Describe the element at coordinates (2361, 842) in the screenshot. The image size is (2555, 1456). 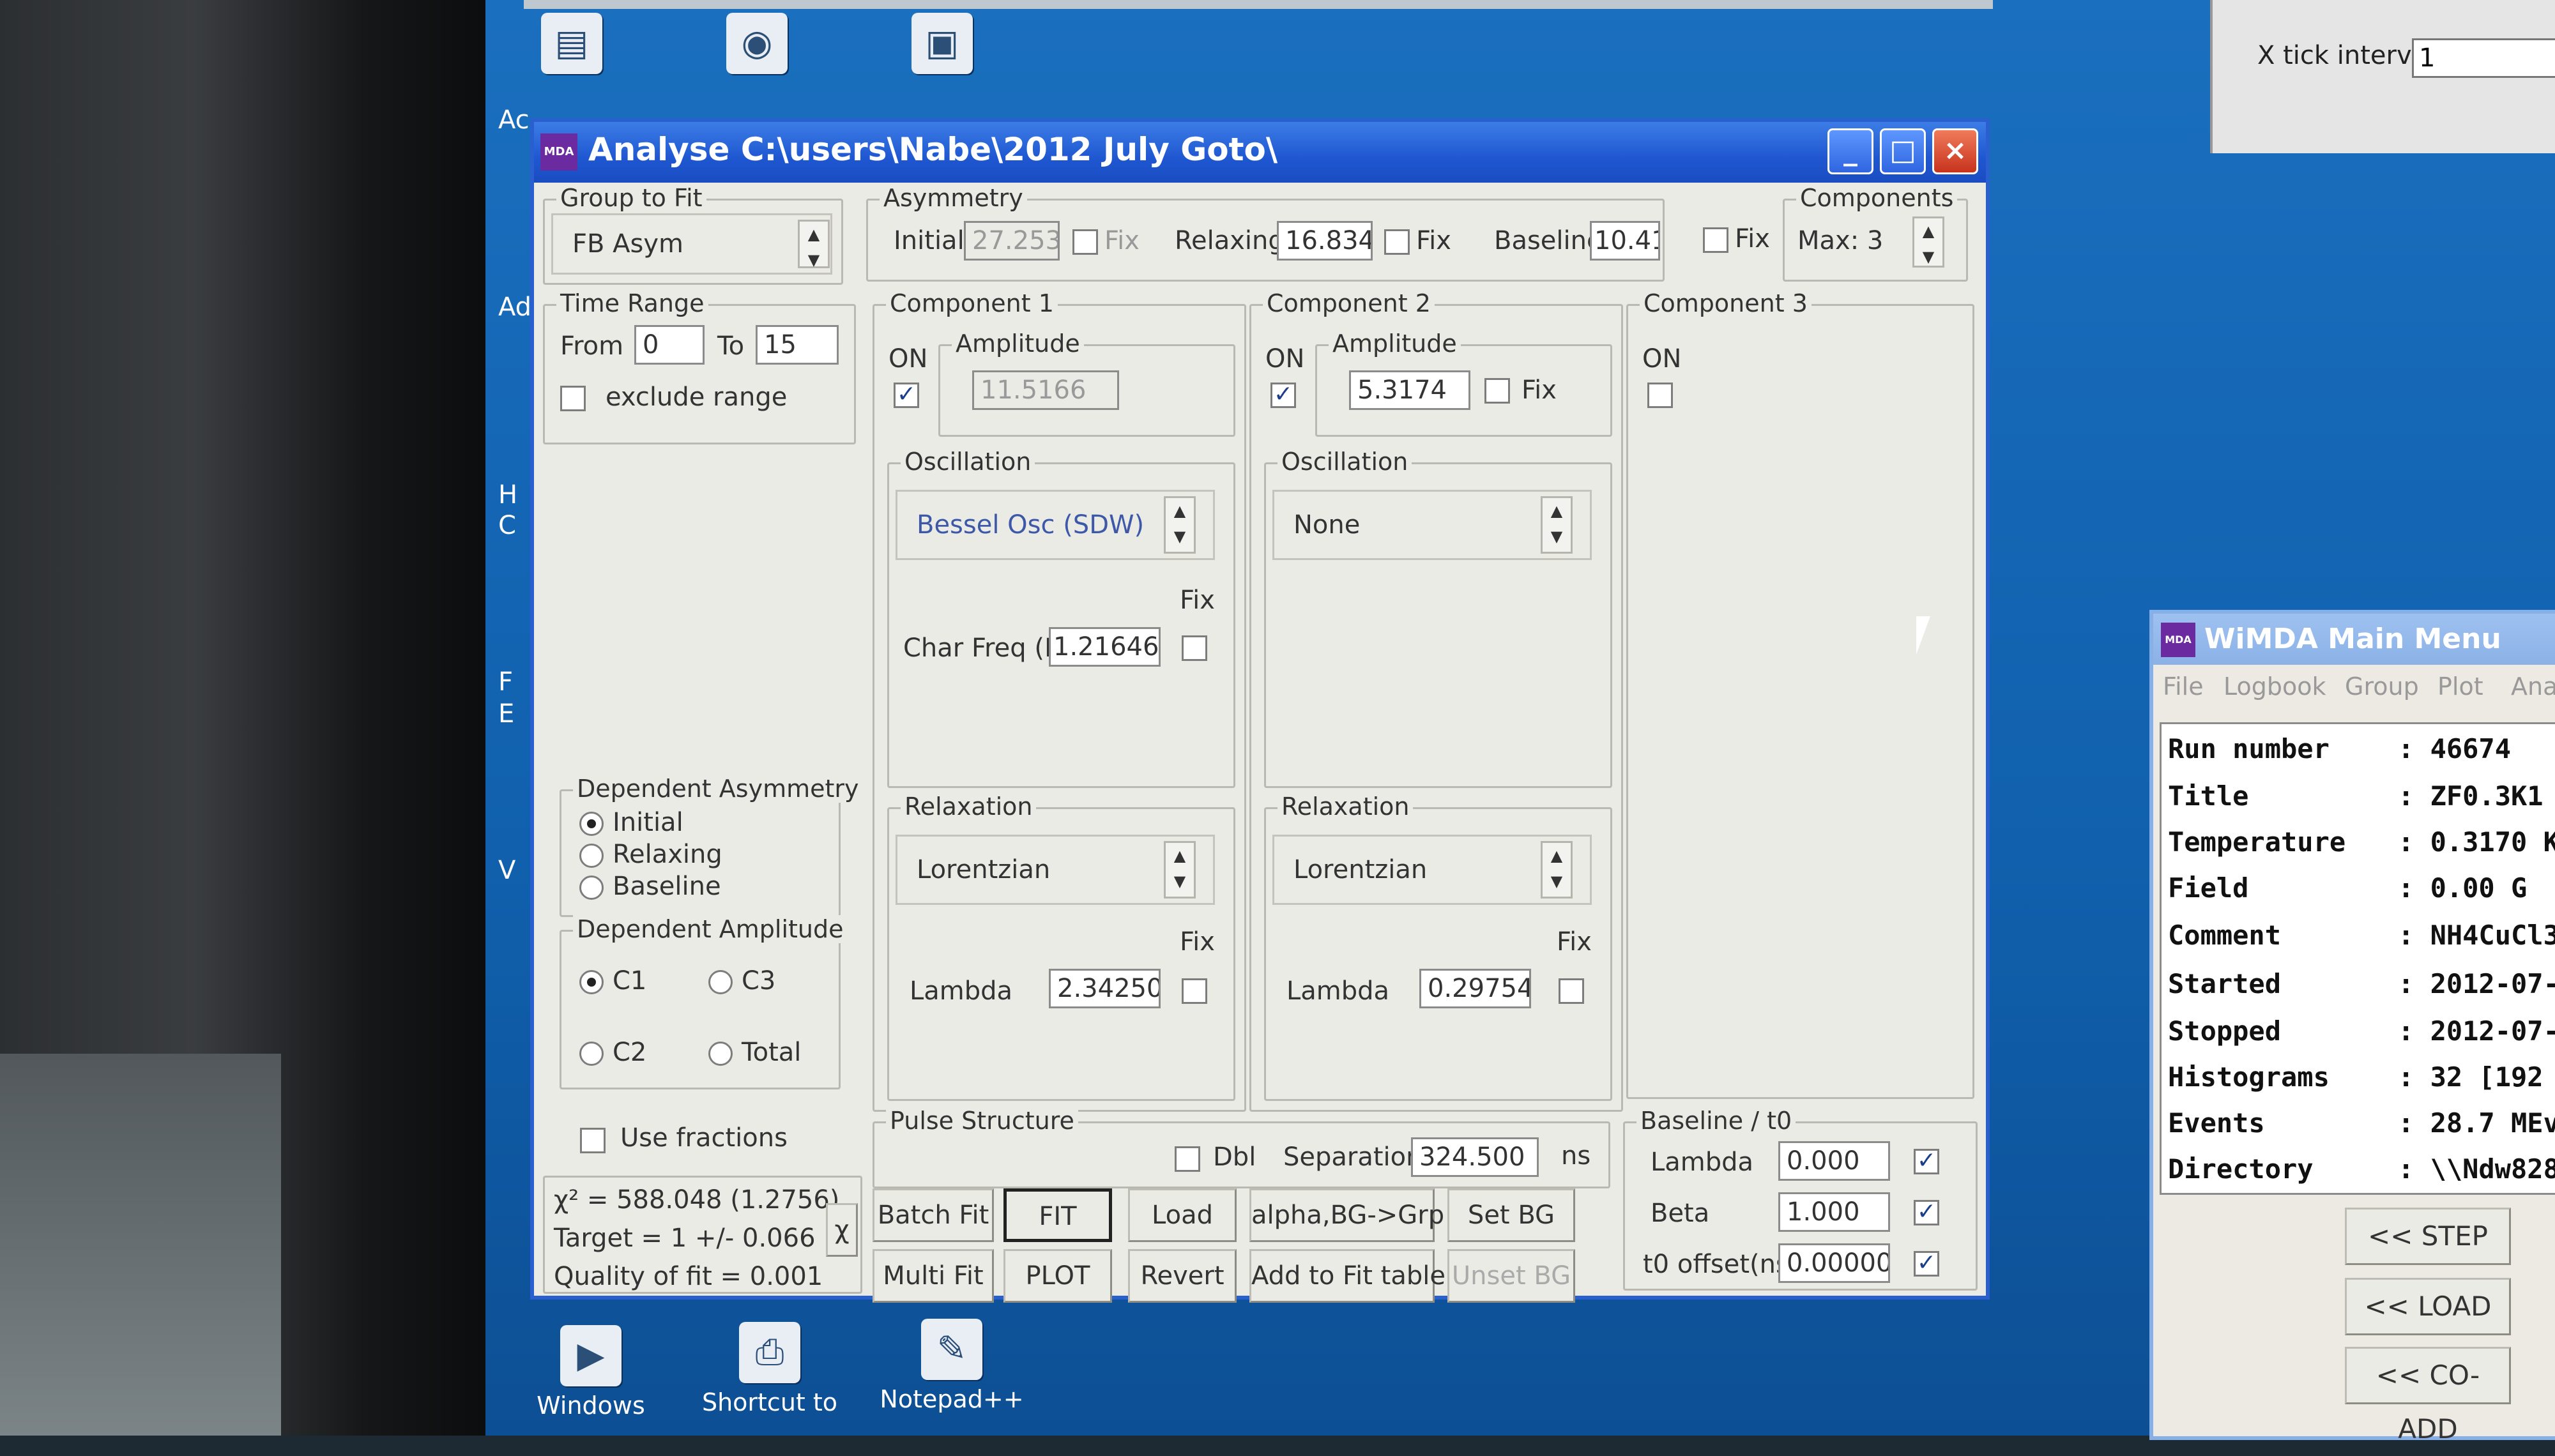
I see `info-row: Temperature: 0.3170 K` at that location.